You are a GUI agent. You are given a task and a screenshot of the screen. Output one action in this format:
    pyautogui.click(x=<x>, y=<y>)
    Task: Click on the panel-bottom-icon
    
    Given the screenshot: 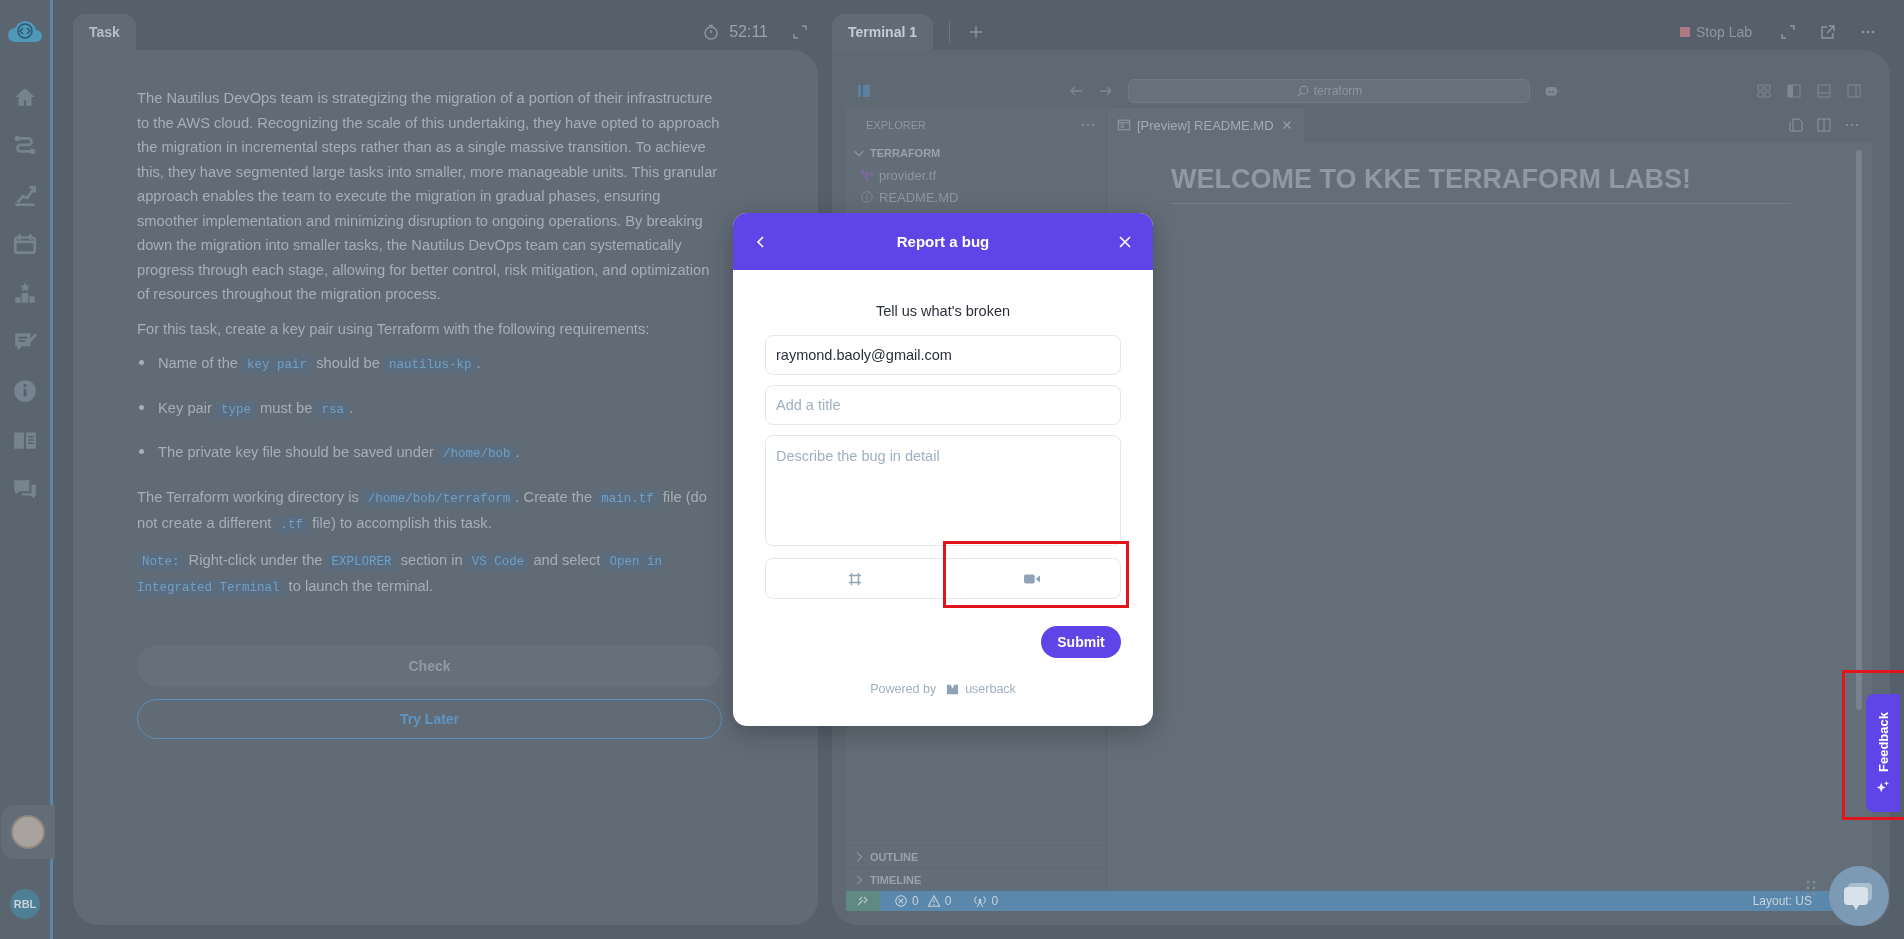 What is the action you would take?
    pyautogui.click(x=1824, y=91)
    